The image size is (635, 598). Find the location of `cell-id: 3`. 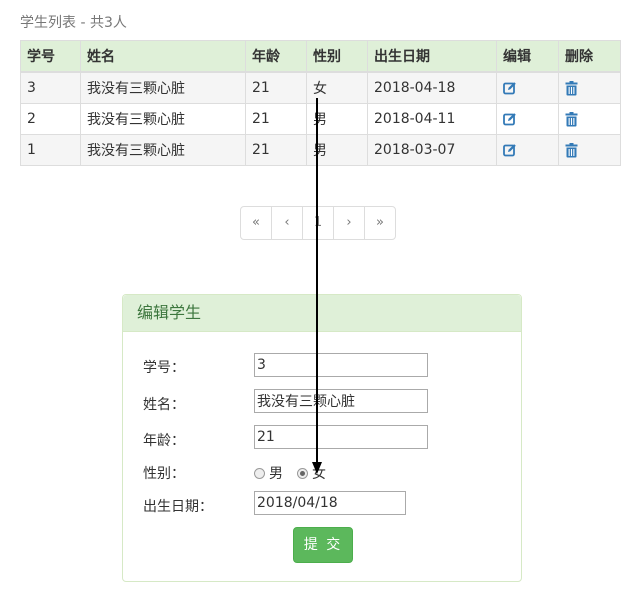

cell-id: 3 is located at coordinates (50, 87).